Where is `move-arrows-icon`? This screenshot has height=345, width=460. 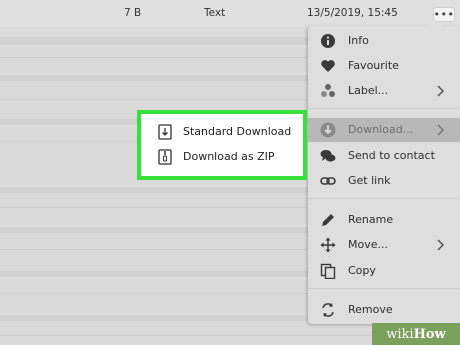 move-arrows-icon is located at coordinates (328, 245).